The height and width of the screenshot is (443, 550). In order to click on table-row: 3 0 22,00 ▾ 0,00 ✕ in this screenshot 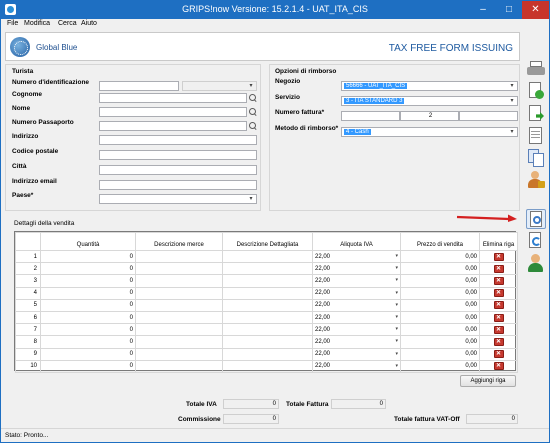, I will do `click(266, 281)`.